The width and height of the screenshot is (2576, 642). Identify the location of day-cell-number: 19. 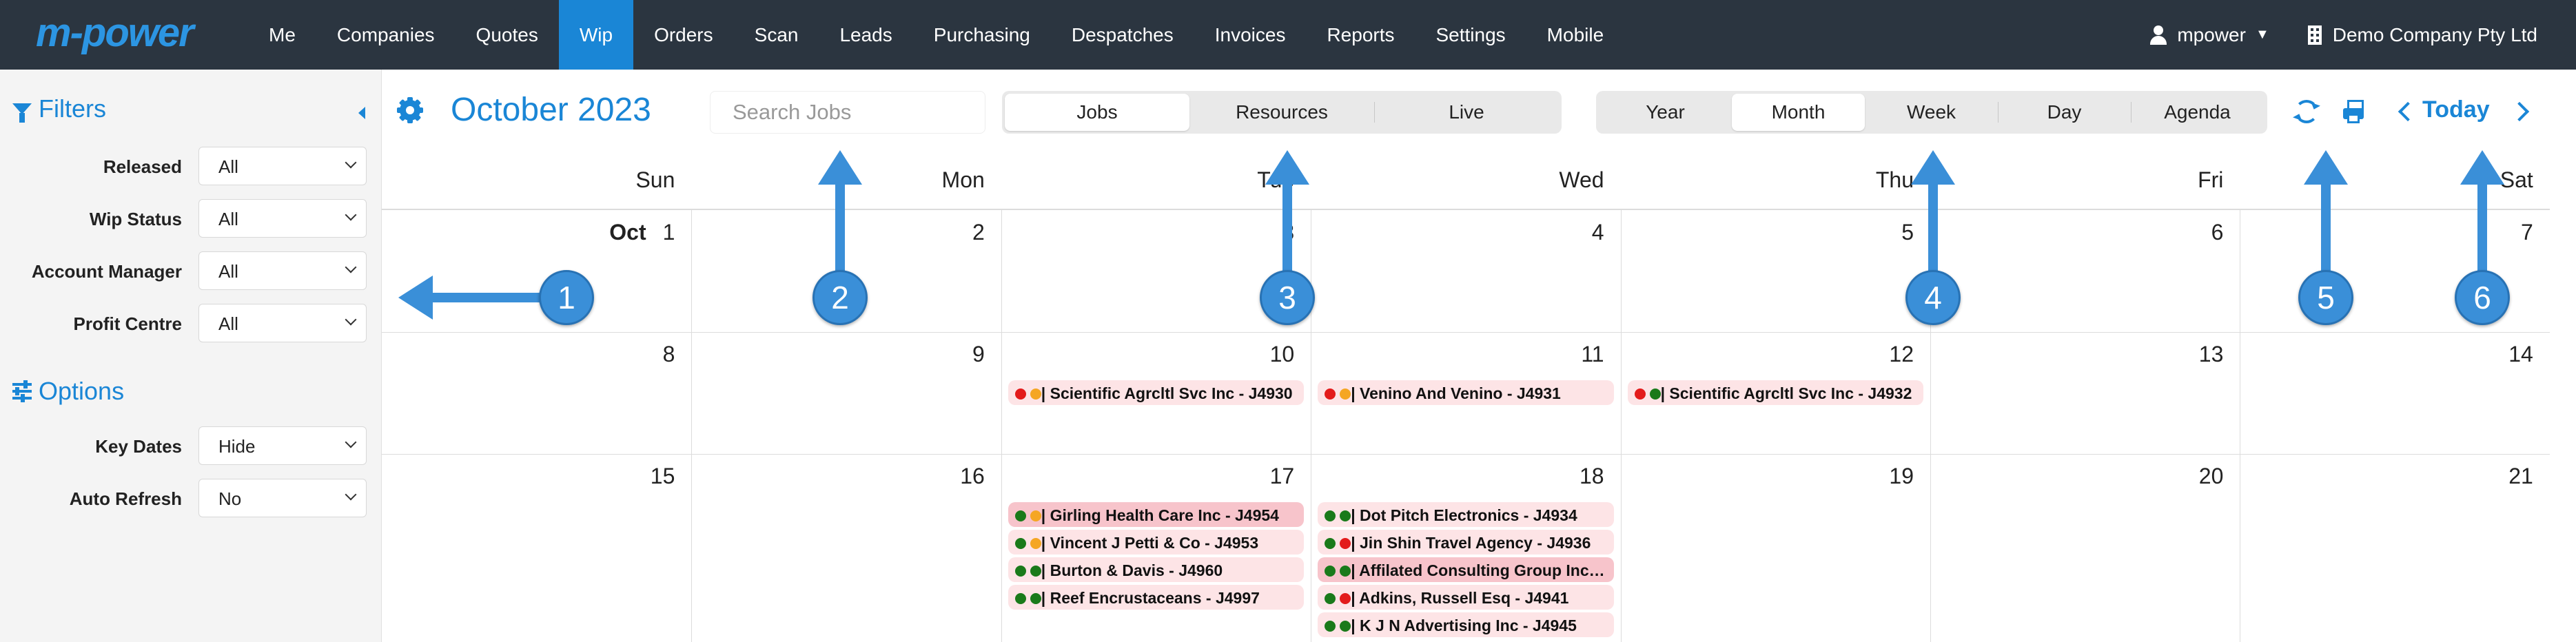
(1767, 477).